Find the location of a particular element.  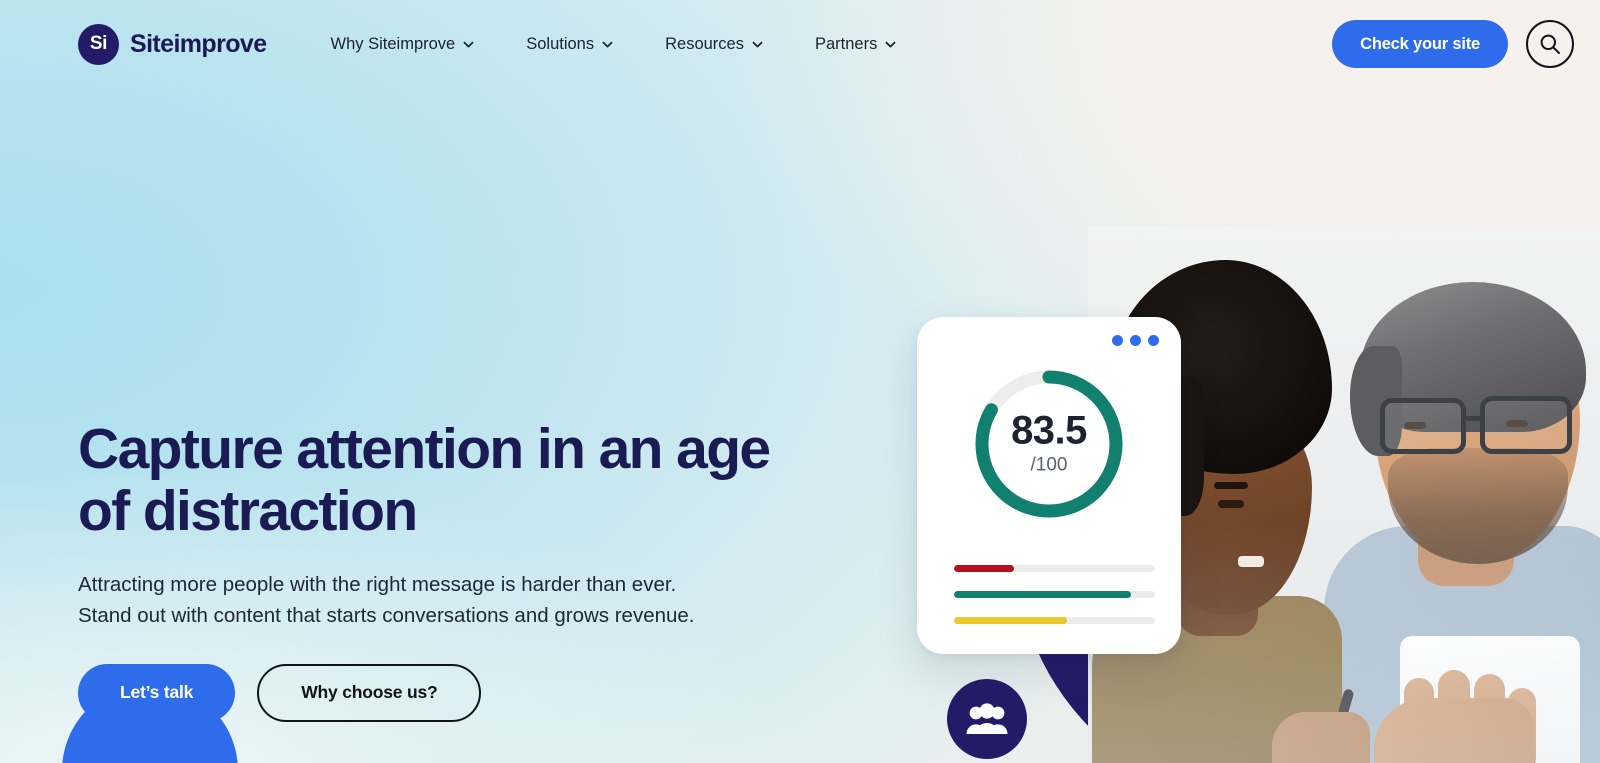

hero-cta-group: Let’s talk Why choose us? is located at coordinates (458, 692).